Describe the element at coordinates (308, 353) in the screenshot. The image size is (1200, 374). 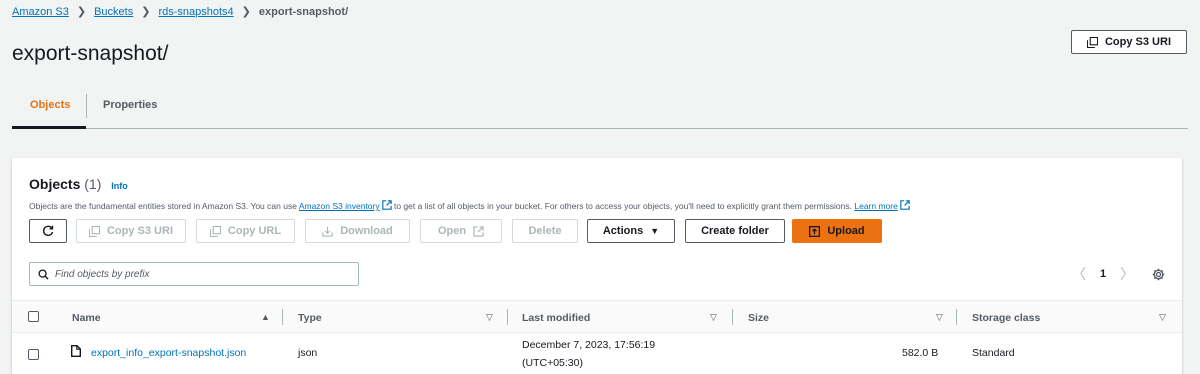
I see `object-type: json` at that location.